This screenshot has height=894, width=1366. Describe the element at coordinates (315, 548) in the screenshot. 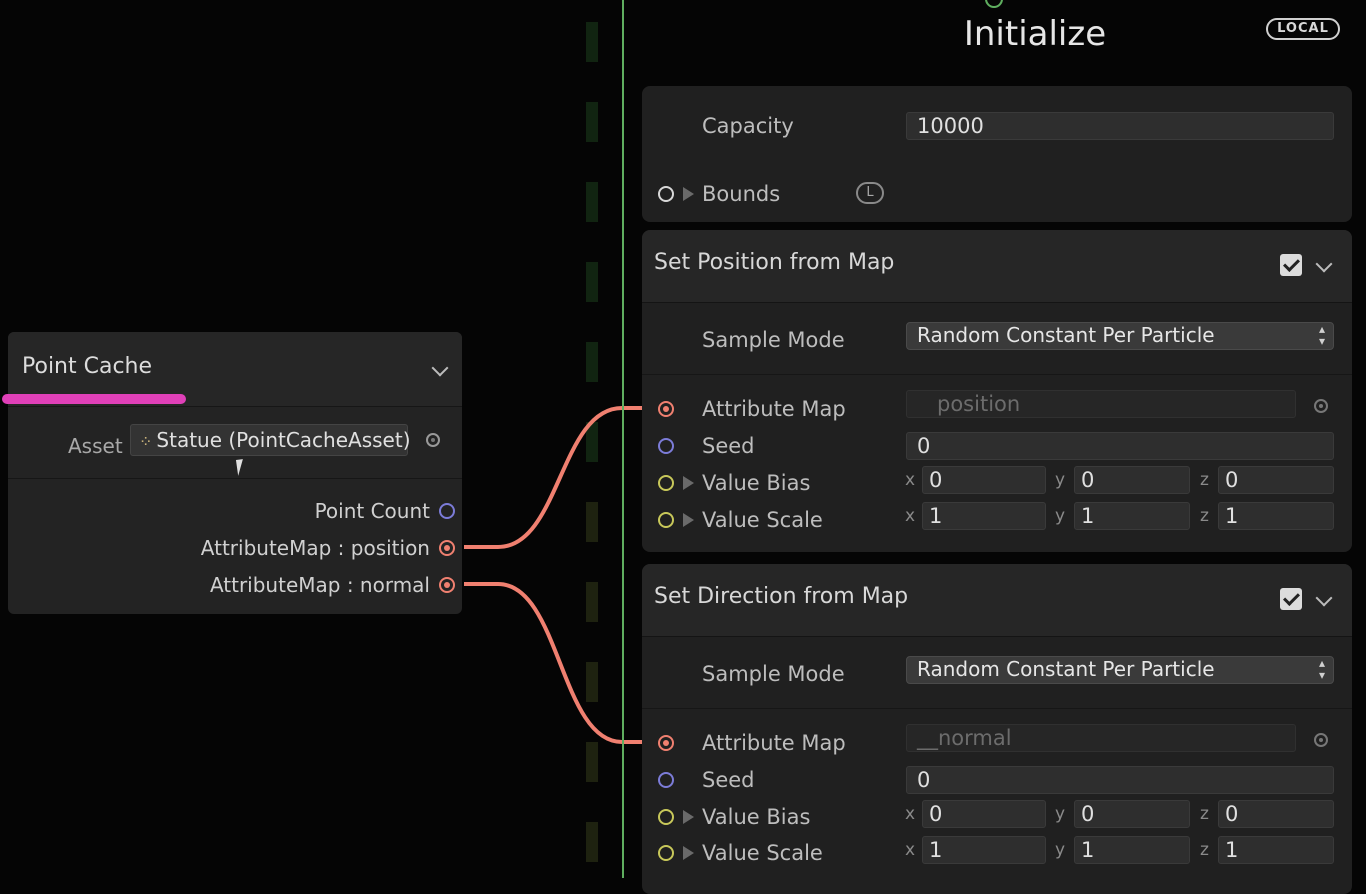

I see `output-position-label: AttributeMap : position` at that location.